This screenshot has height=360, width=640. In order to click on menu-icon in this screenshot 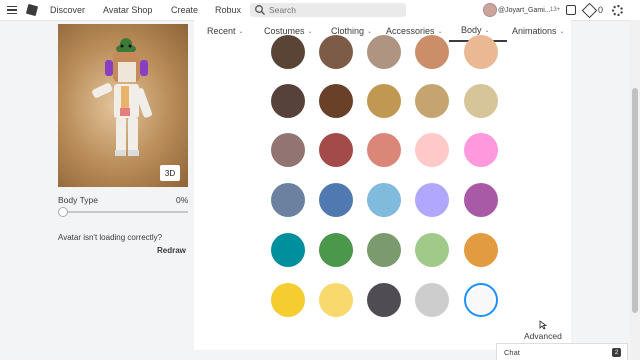, I will do `click(12, 10)`.